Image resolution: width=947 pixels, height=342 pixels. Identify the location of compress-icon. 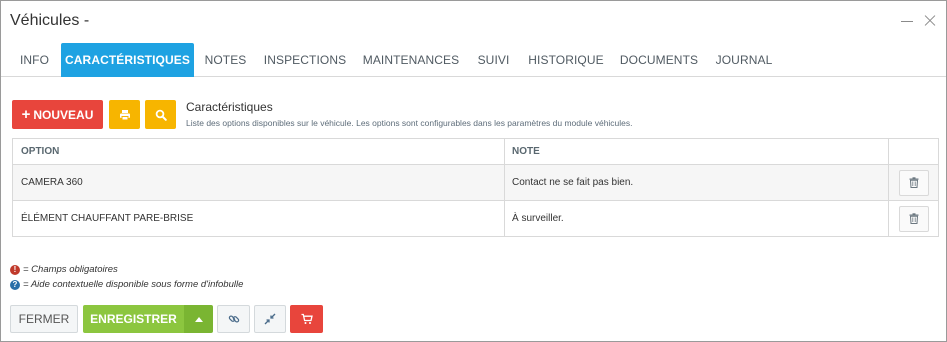
(270, 319).